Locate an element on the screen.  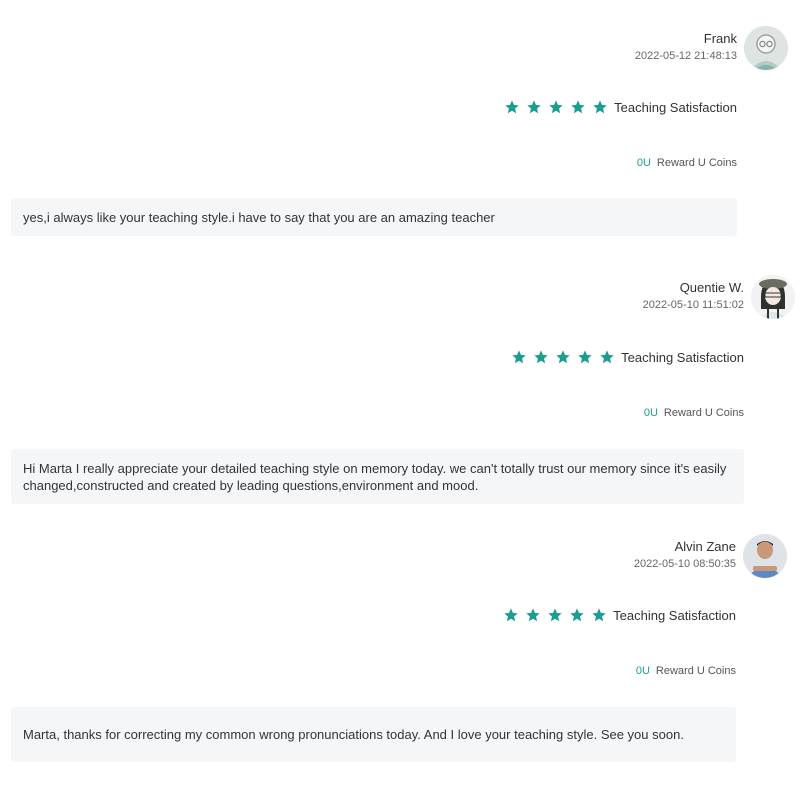
review-header: Frank 2022-05-12 21:48:13 is located at coordinates (686, 47).